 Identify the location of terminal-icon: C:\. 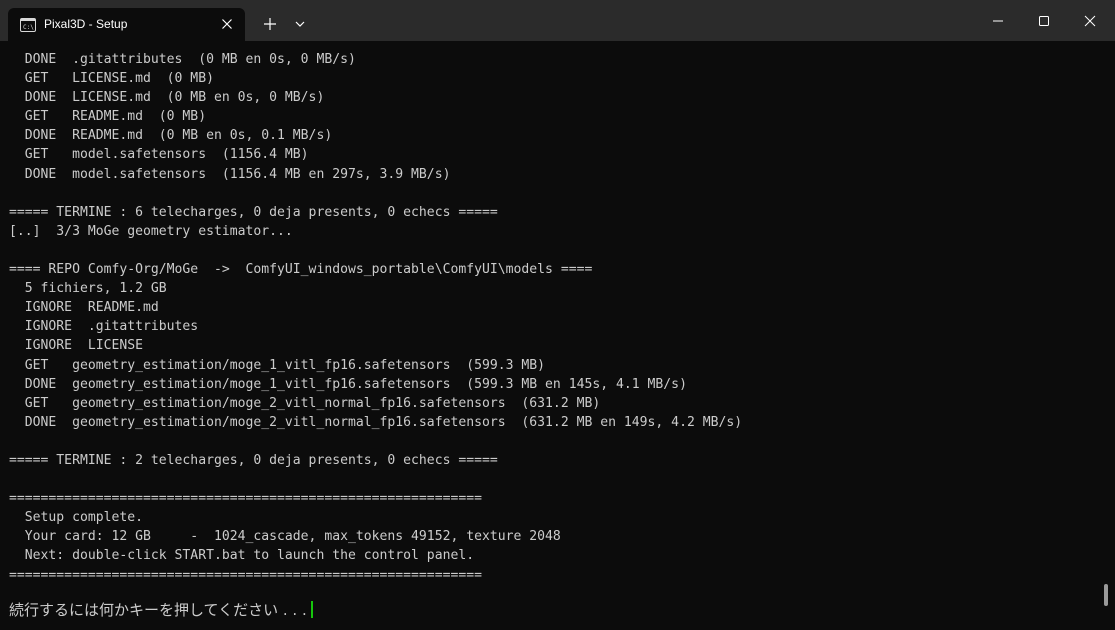
(28, 25).